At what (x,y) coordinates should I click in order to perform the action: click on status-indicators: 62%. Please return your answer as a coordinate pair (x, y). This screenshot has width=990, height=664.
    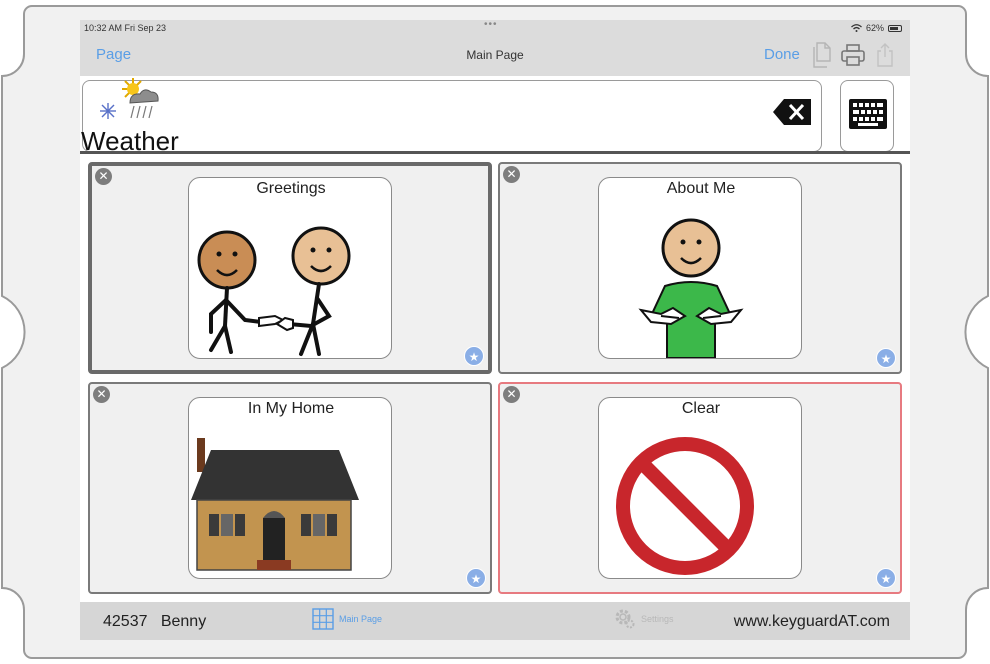
    Looking at the image, I should click on (876, 28).